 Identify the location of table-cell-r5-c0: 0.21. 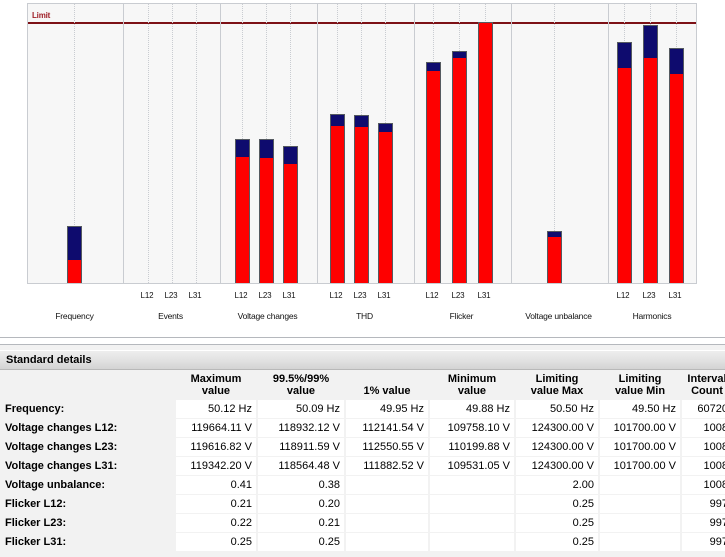
(216, 504).